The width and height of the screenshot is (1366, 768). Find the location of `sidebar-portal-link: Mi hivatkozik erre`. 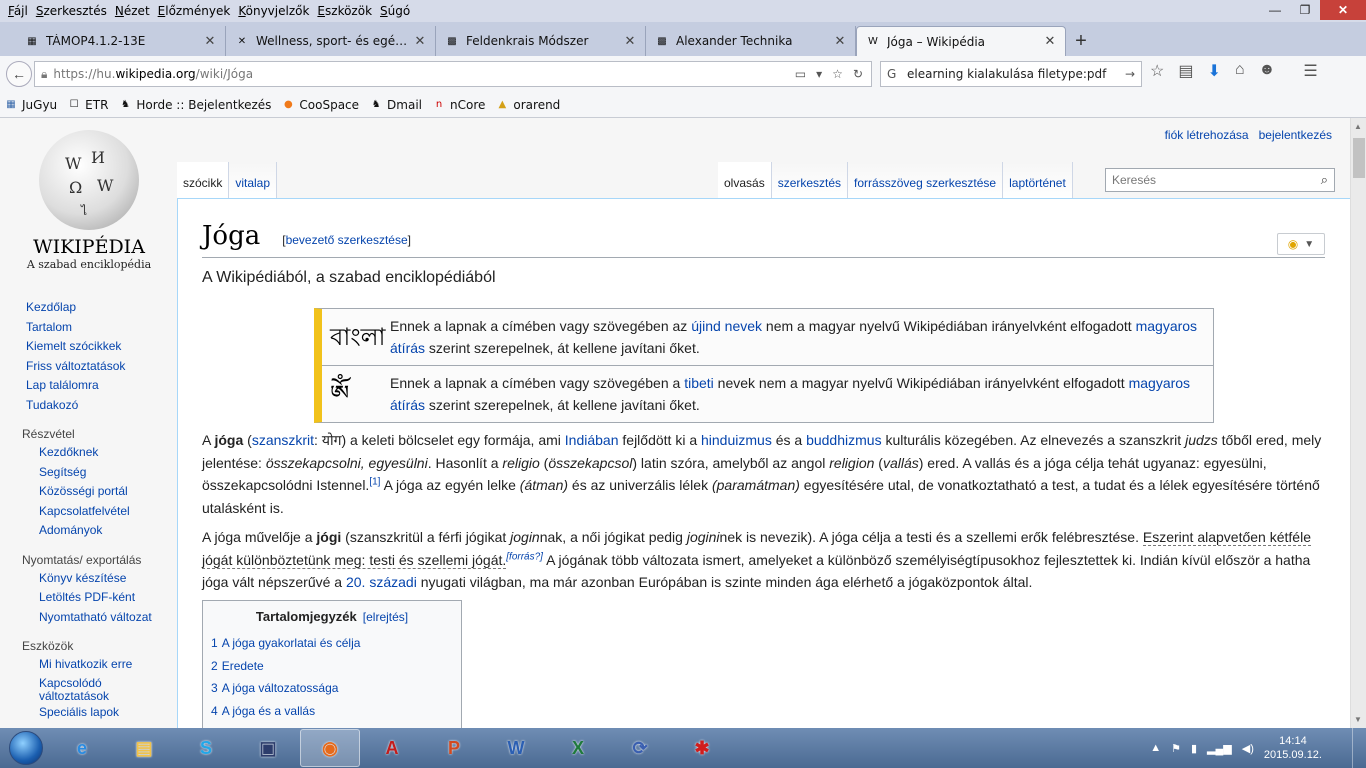

sidebar-portal-link: Mi hivatkozik erre is located at coordinates (88, 665).